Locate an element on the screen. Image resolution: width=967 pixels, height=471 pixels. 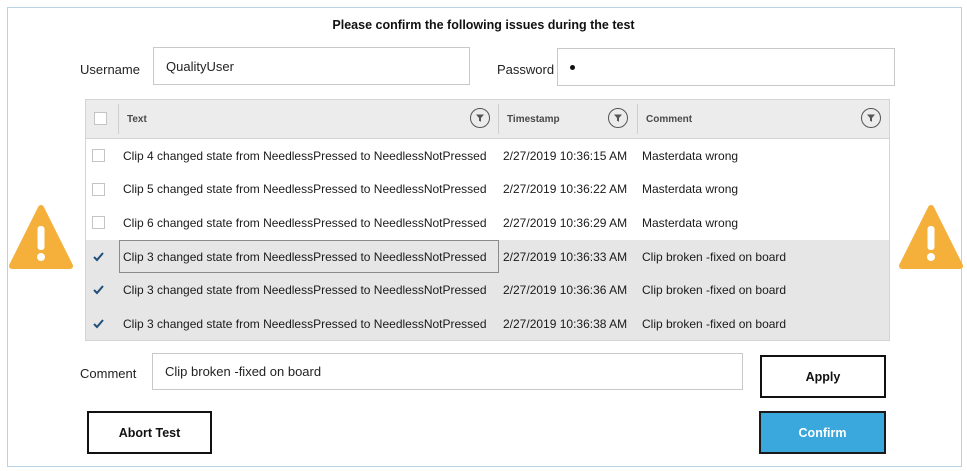
apply-button-label: Apply is located at coordinates (823, 376).